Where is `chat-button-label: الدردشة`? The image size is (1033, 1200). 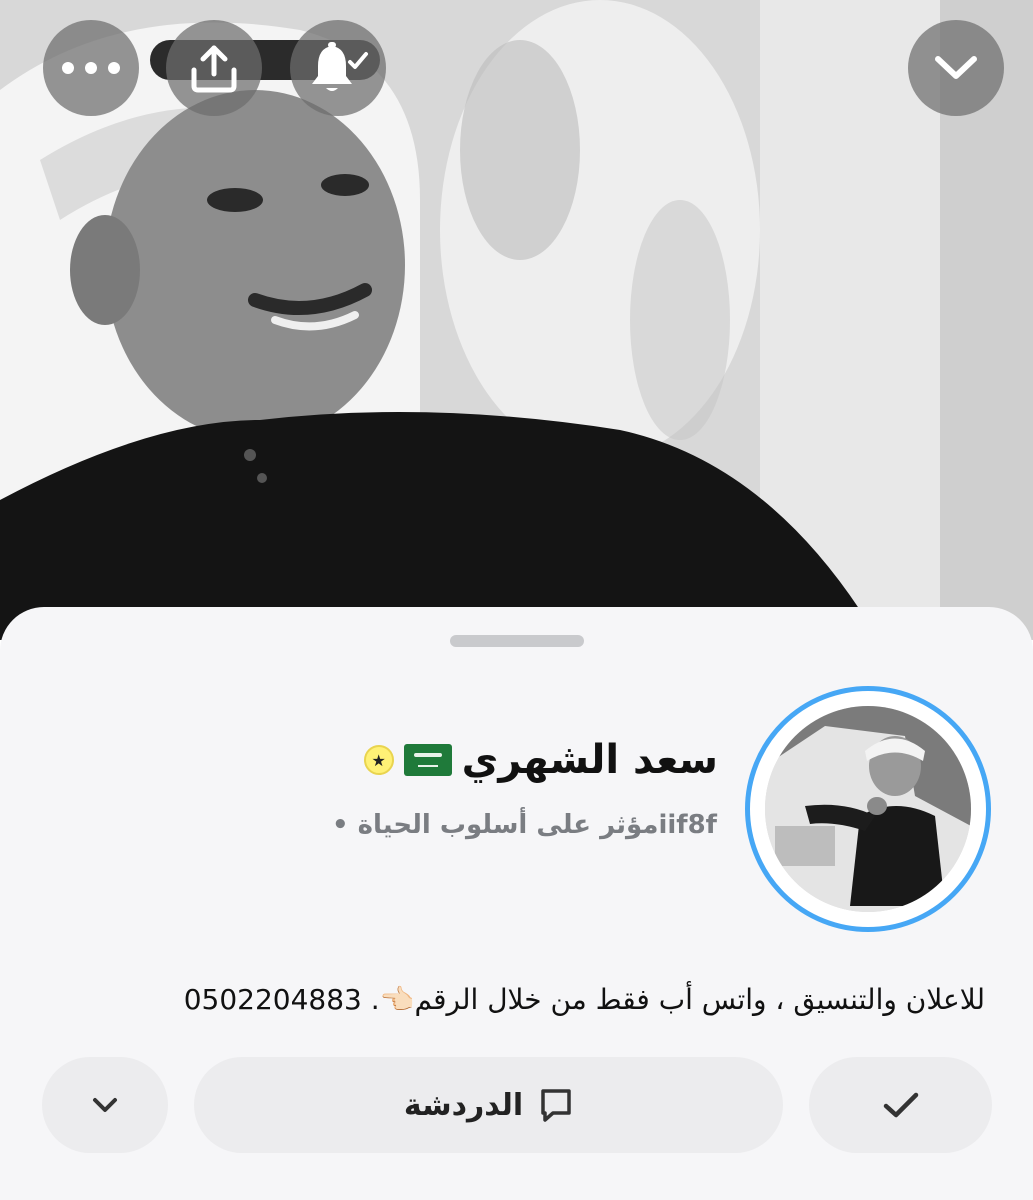 chat-button-label: الدردشة is located at coordinates (463, 1105).